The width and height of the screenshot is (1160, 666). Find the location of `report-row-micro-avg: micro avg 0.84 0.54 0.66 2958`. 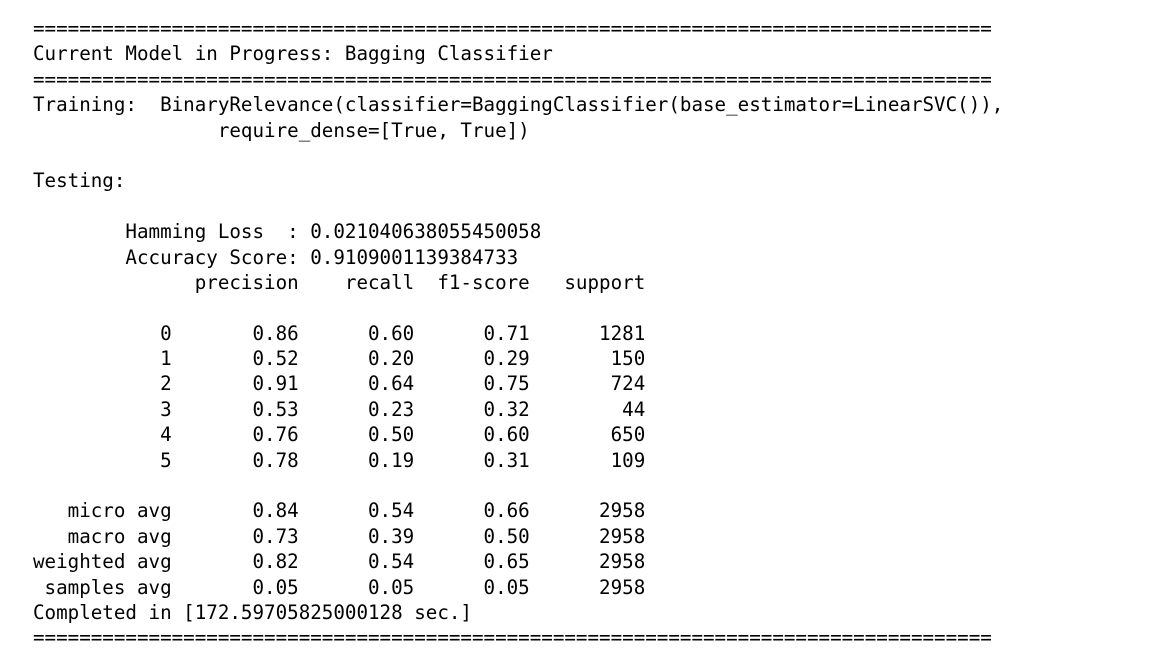

report-row-micro-avg: micro avg 0.84 0.54 0.66 2958 is located at coordinates (339, 511).